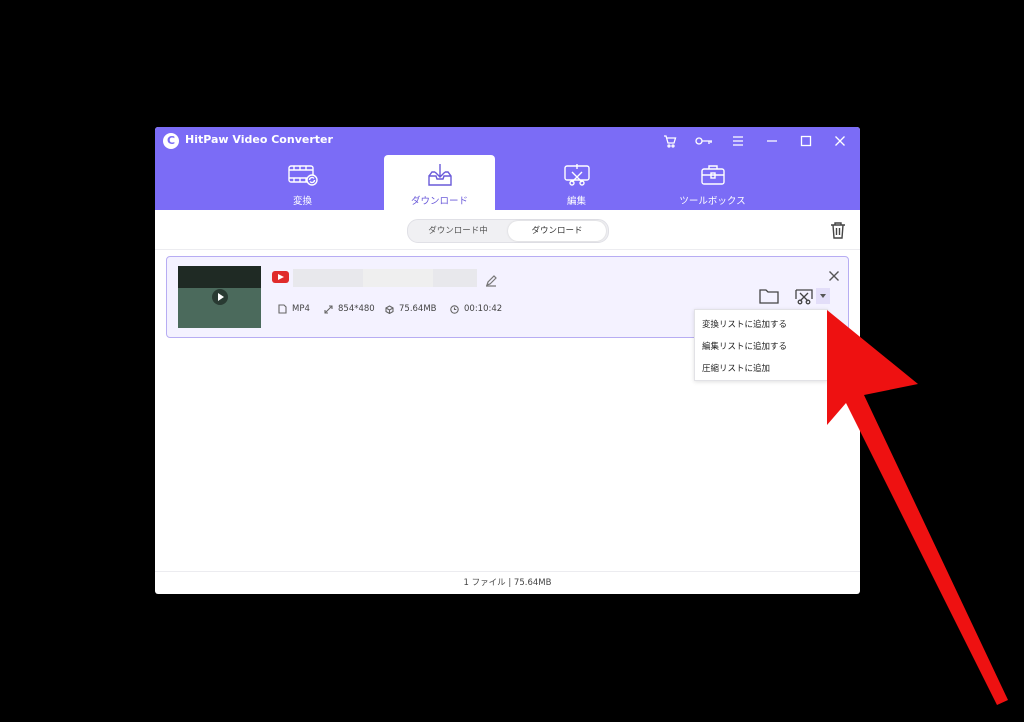 This screenshot has height=722, width=1024. I want to click on play-icon, so click(220, 297).